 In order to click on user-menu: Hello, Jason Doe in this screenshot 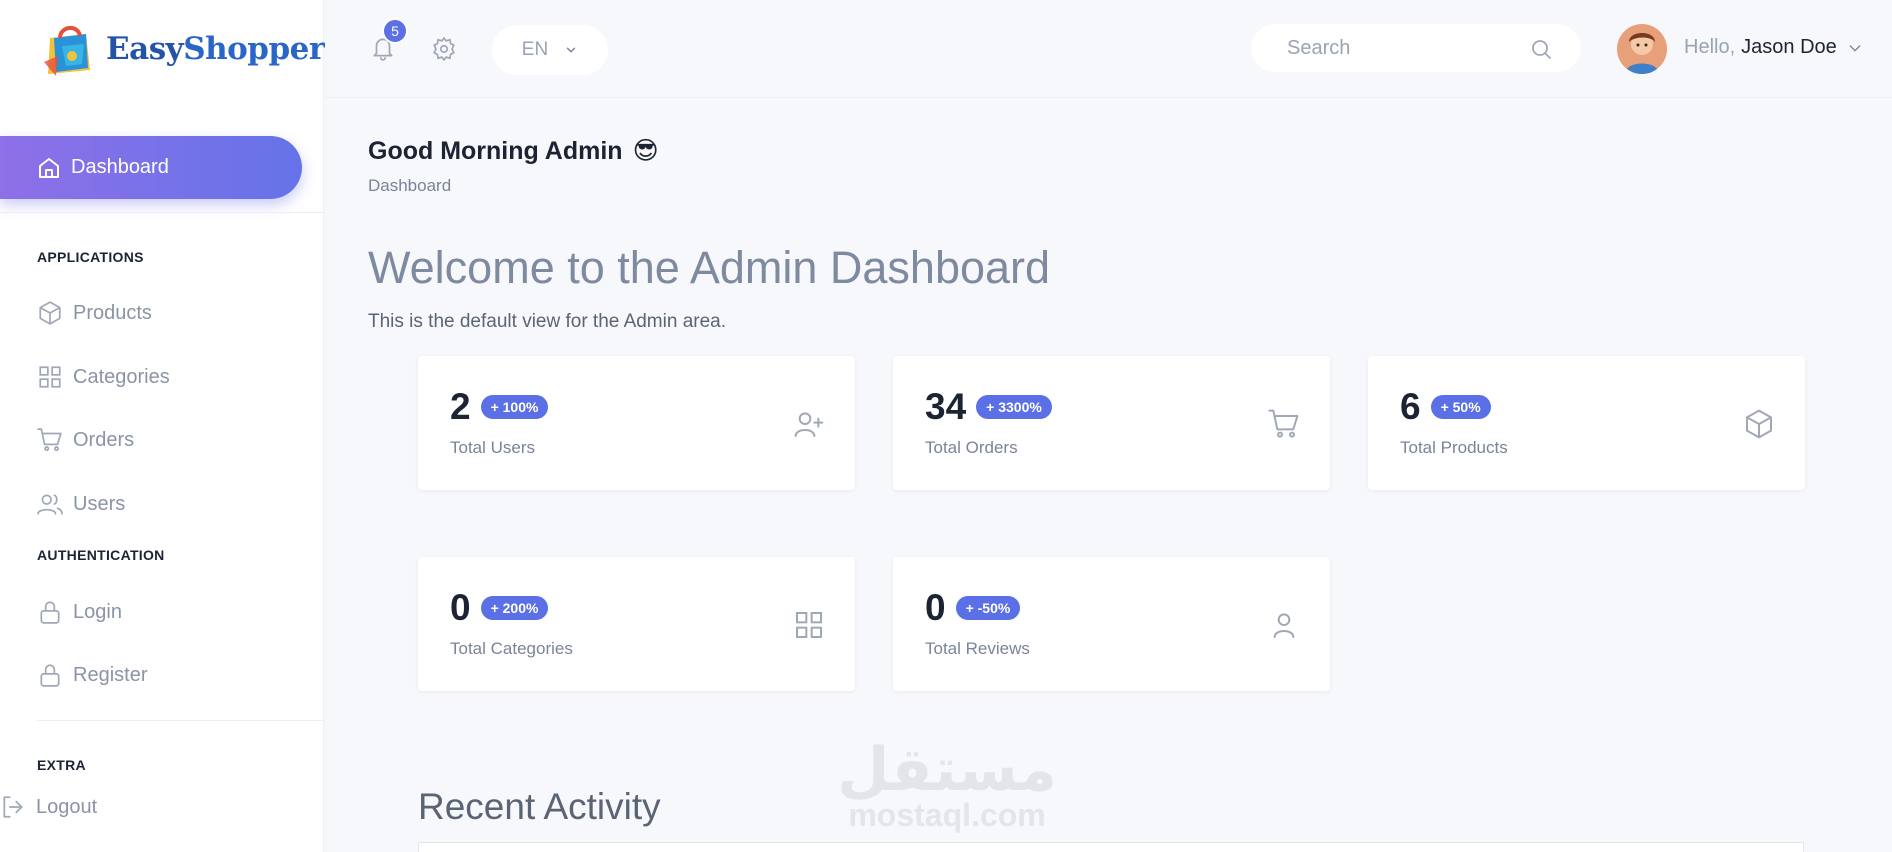, I will do `click(1773, 47)`.